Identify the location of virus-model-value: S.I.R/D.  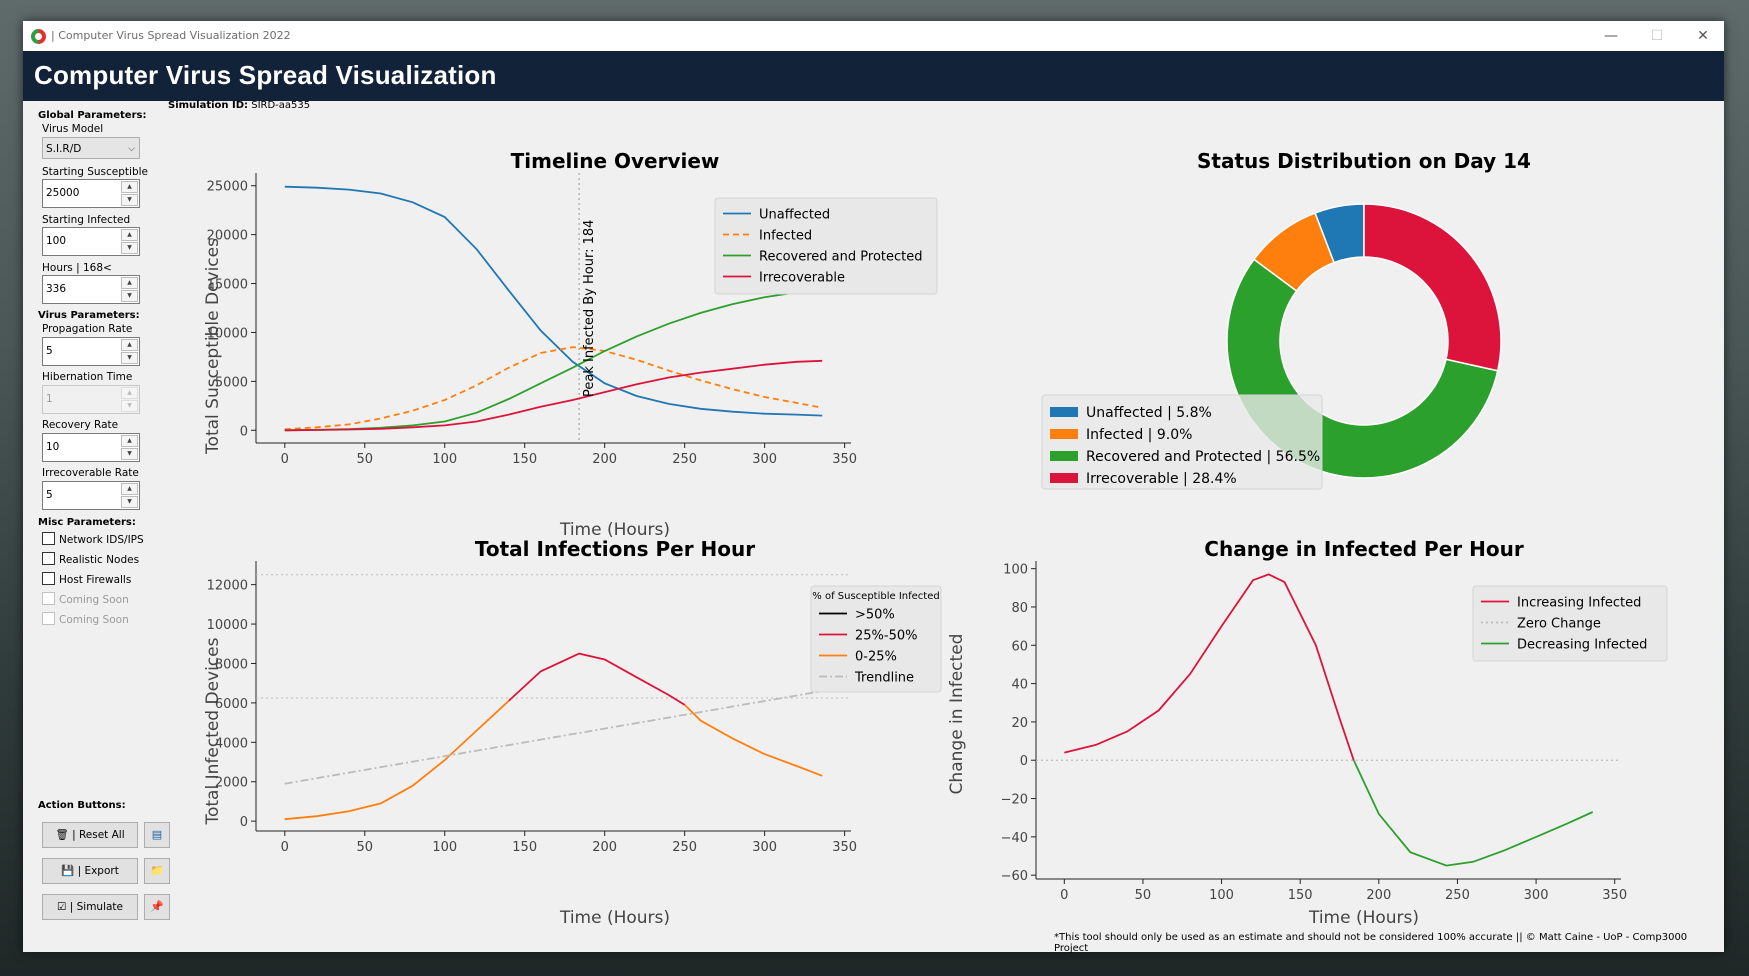
(64, 149).